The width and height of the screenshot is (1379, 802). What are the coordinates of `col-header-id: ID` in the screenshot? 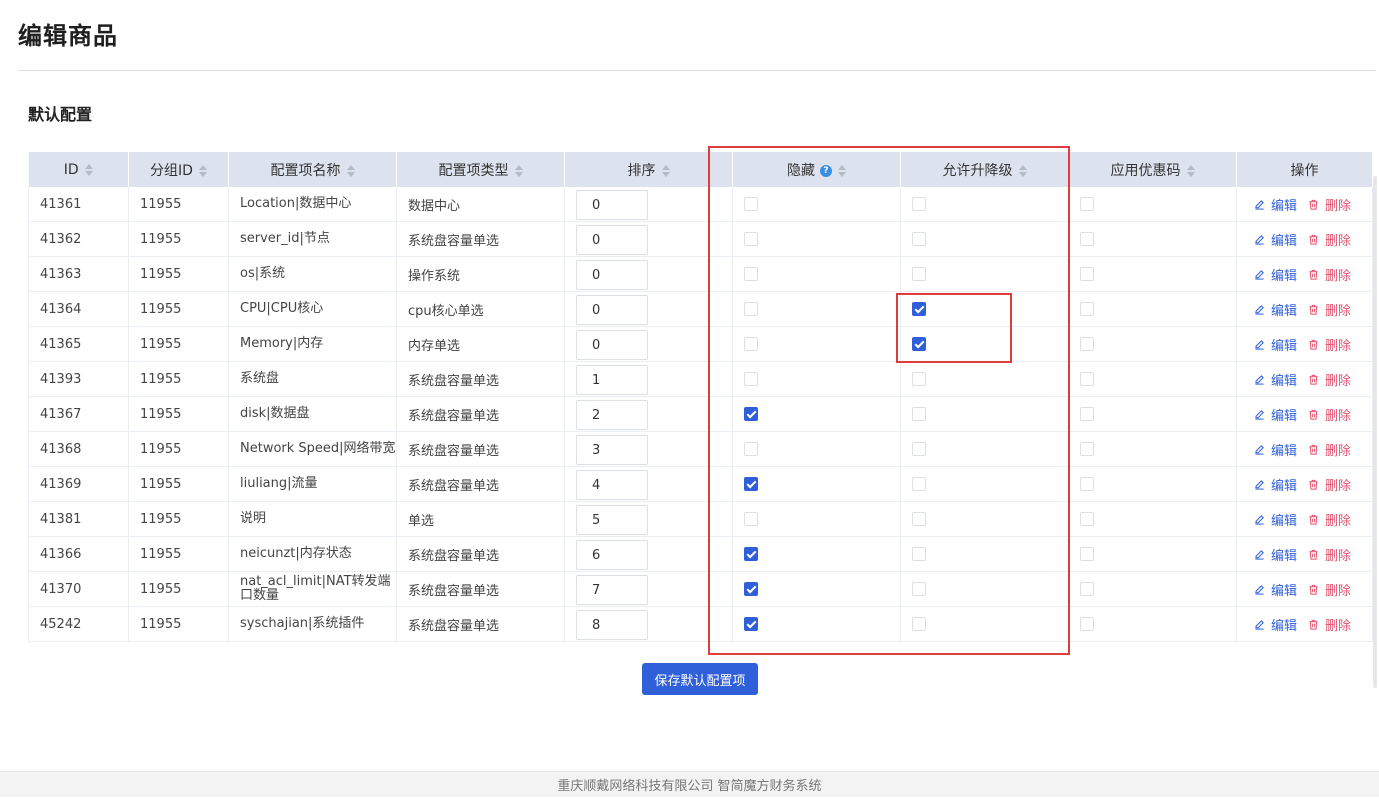 It's located at (78, 169).